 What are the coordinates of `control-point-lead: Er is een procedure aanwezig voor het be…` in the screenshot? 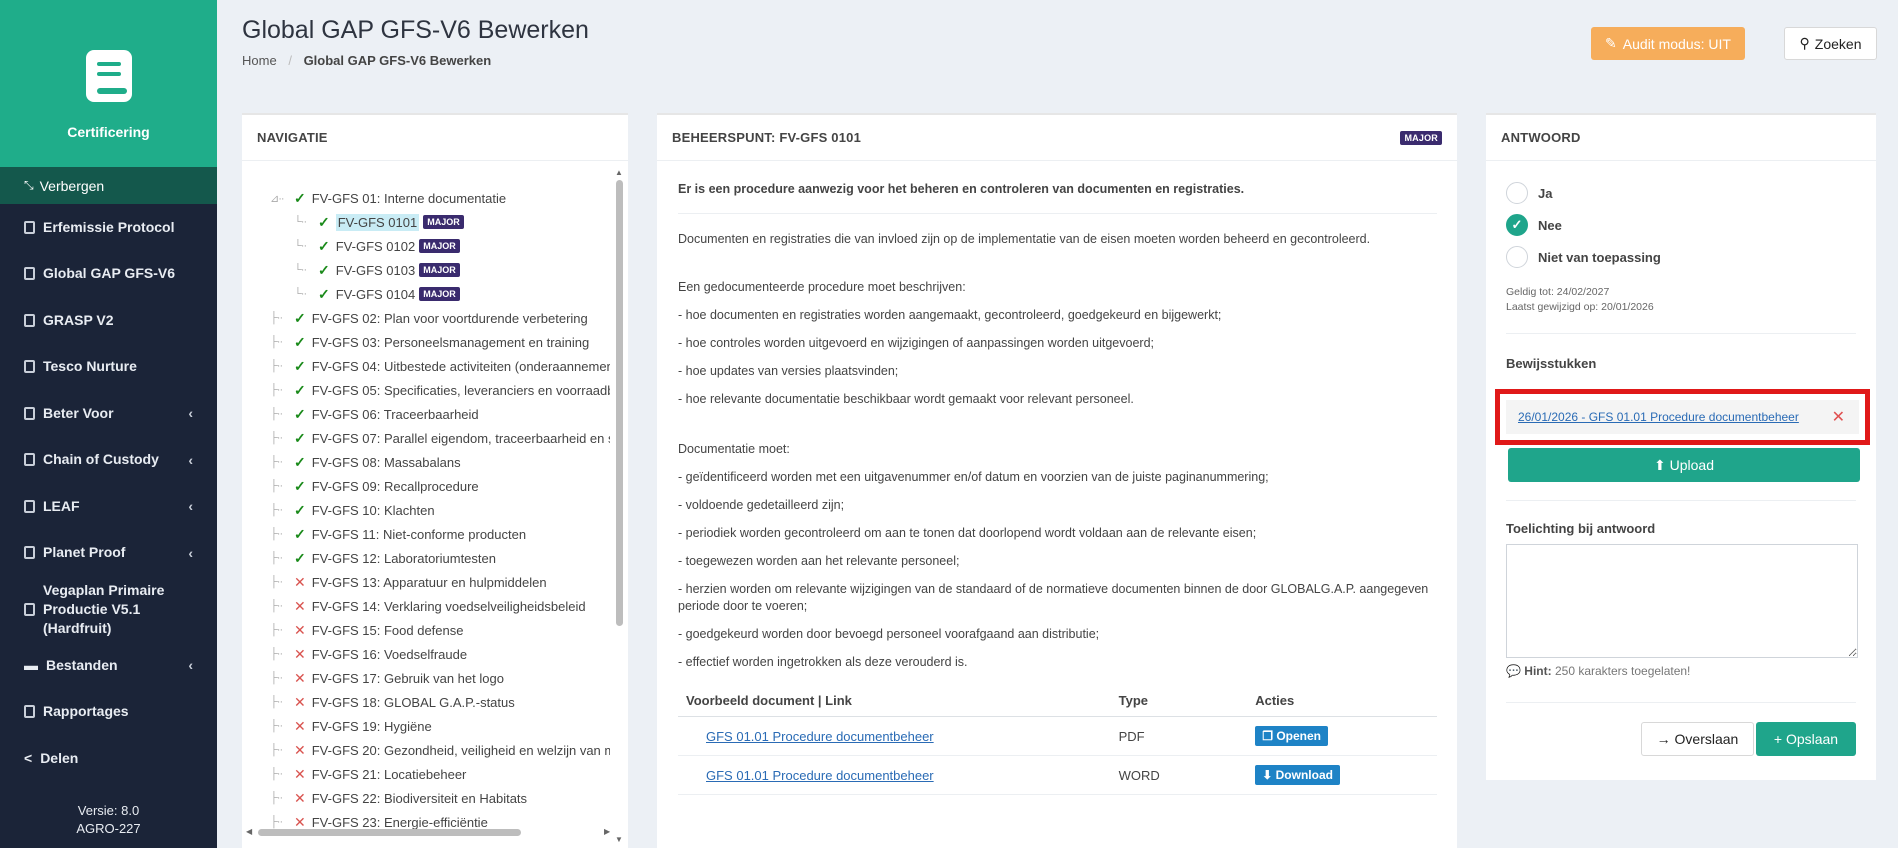 It's located at (1057, 198).